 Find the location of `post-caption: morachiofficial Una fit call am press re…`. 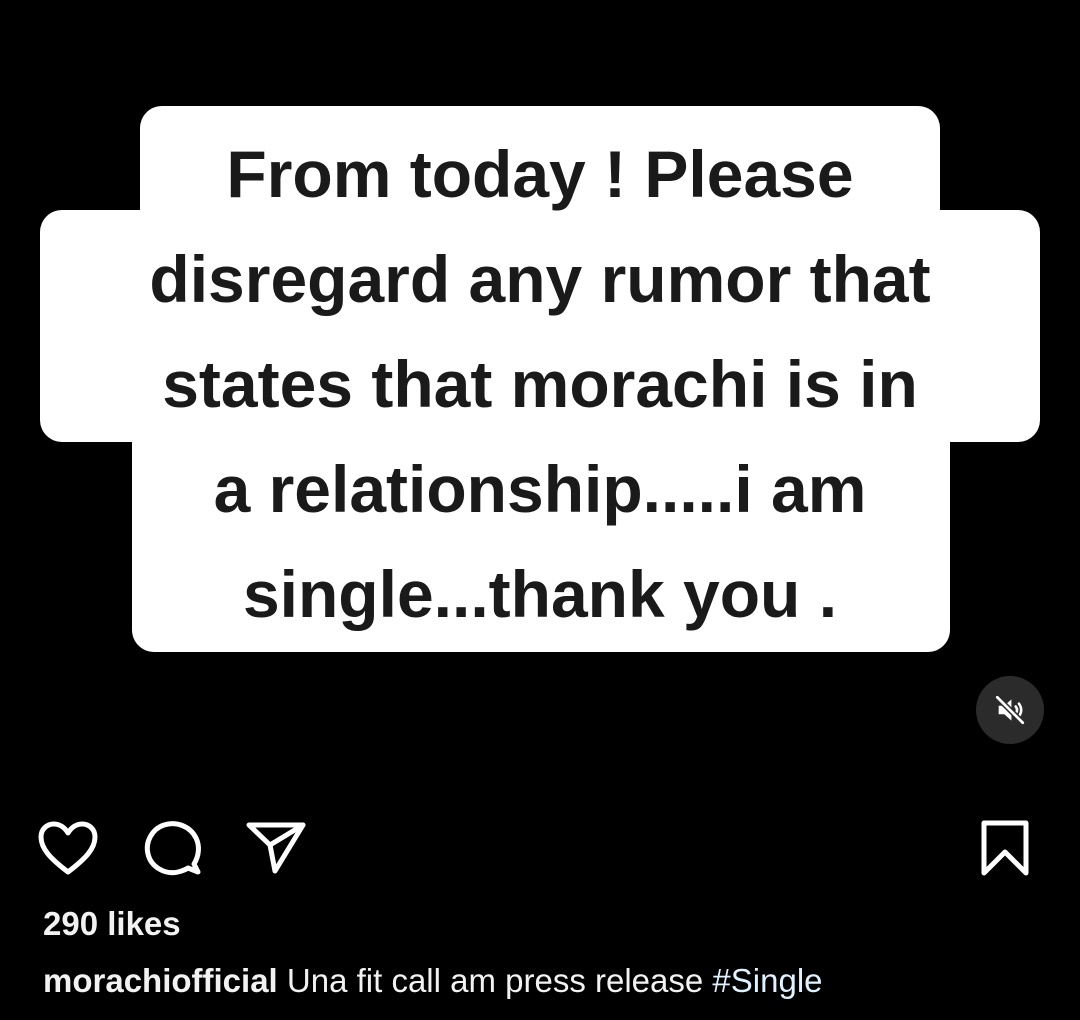

post-caption: morachiofficial Una fit call am press re… is located at coordinates (433, 981).